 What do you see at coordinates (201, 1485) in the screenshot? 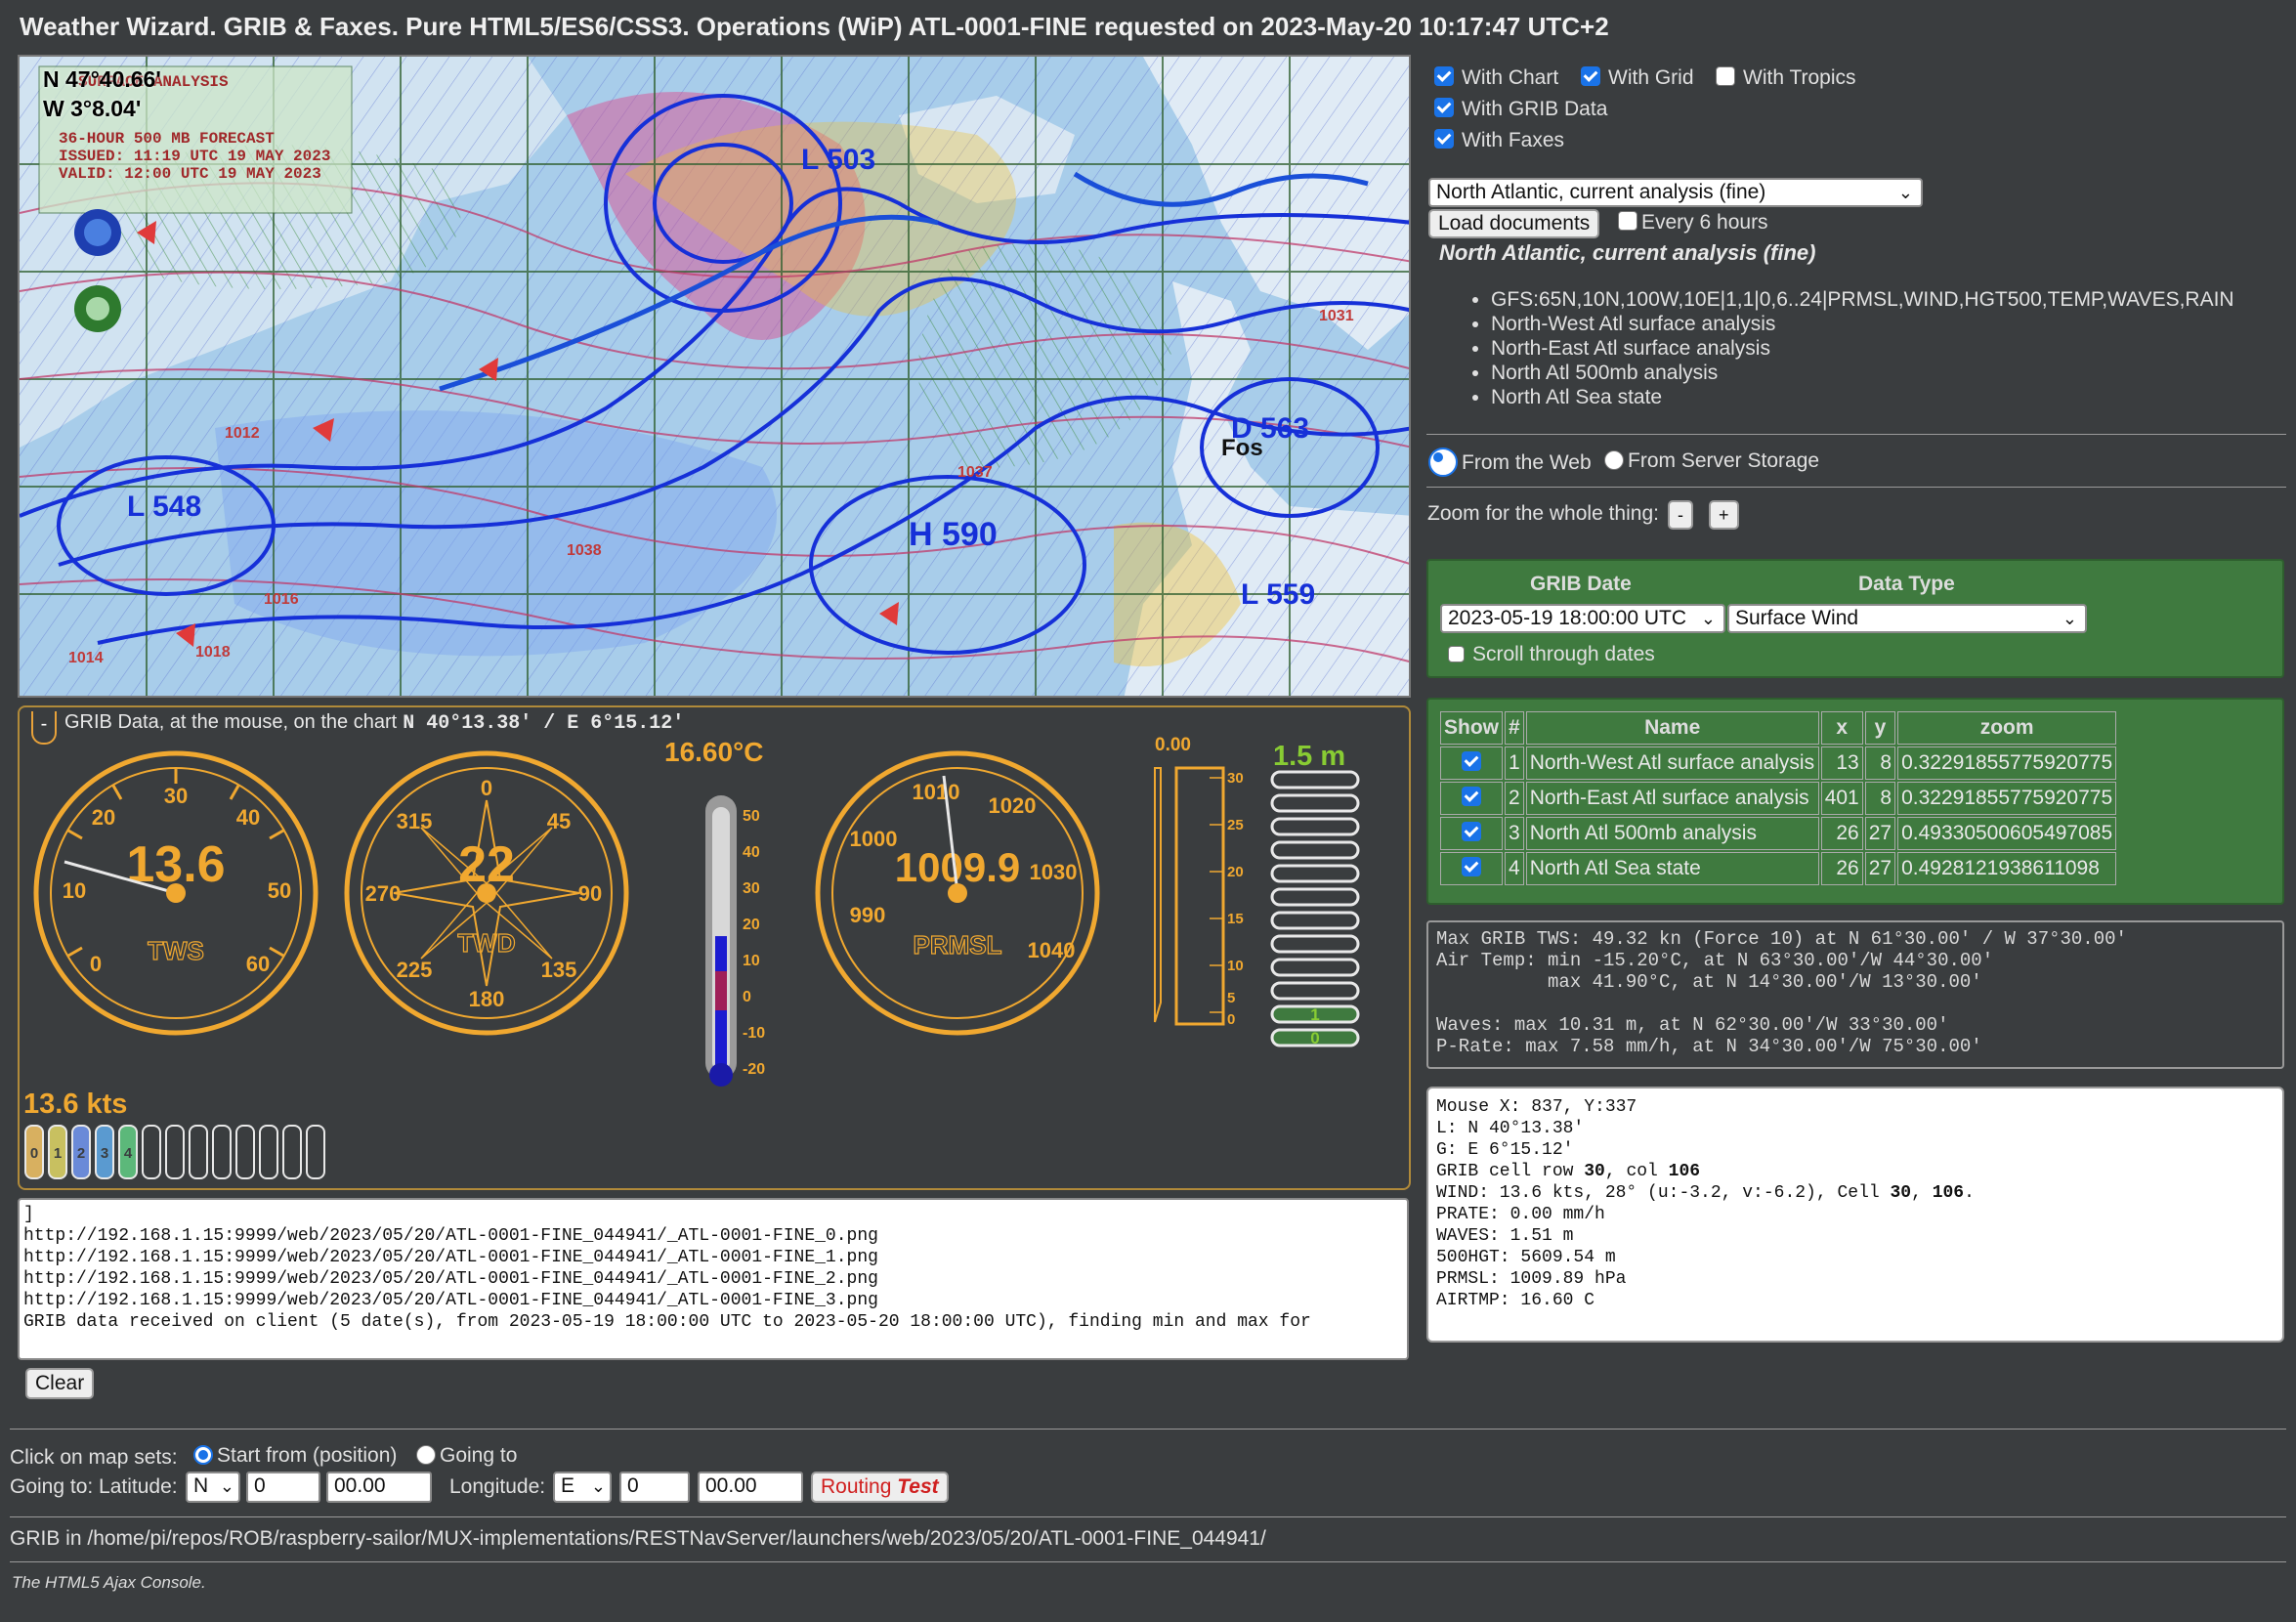
I see `latitude-hemisphere-value: N` at bounding box center [201, 1485].